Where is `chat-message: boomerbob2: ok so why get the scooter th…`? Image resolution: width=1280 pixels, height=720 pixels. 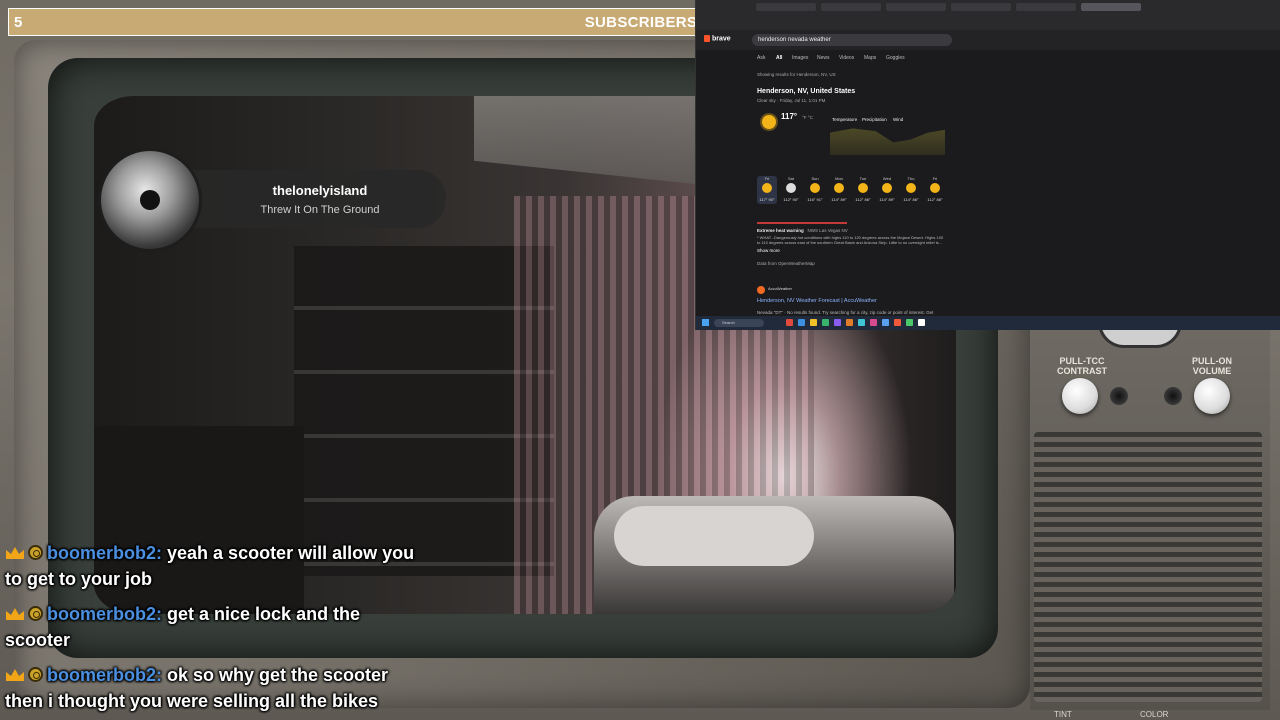 chat-message: boomerbob2: ok so why get the scooter th… is located at coordinates (215, 688).